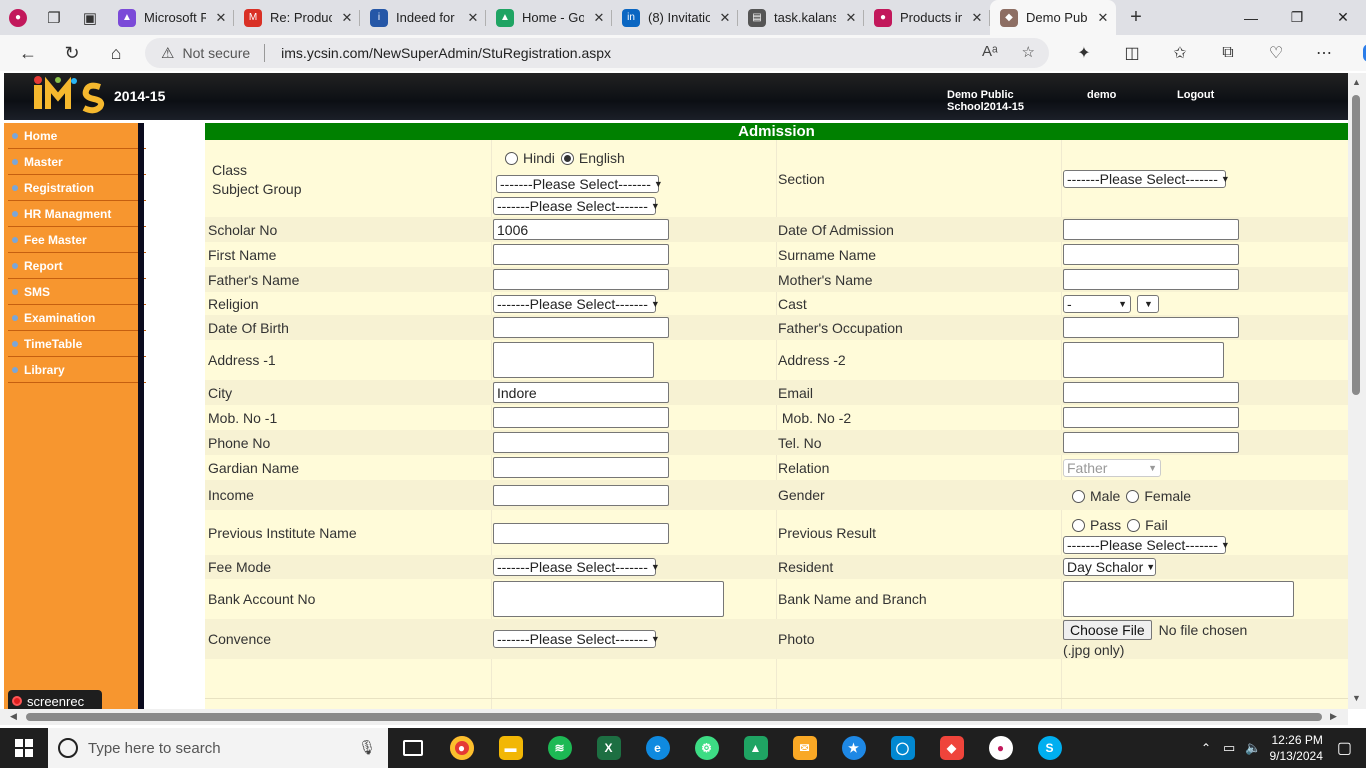 The height and width of the screenshot is (768, 1366). What do you see at coordinates (1097, 303) in the screenshot?
I see `cast-select: - ▼` at bounding box center [1097, 303].